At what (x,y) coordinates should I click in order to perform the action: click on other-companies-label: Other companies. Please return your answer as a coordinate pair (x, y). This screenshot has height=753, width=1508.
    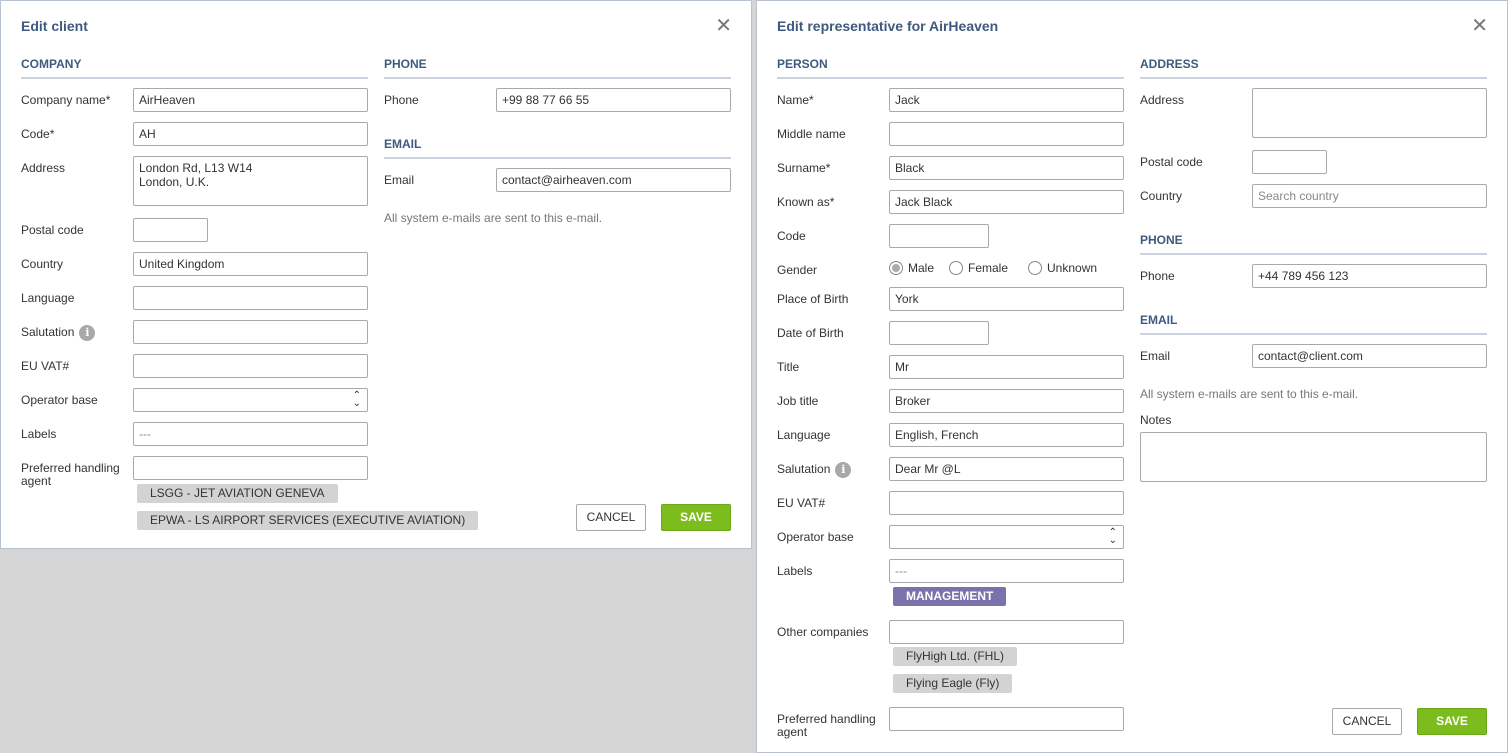
    Looking at the image, I should click on (823, 632).